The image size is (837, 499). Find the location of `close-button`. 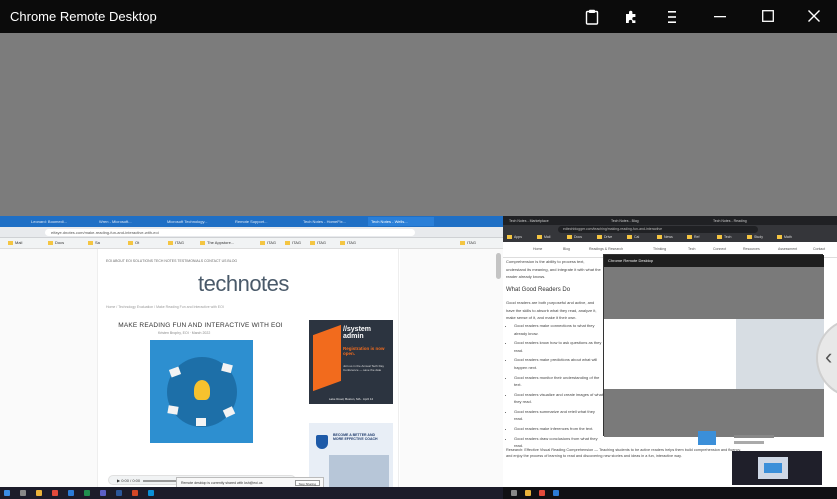

close-button is located at coordinates (814, 16).